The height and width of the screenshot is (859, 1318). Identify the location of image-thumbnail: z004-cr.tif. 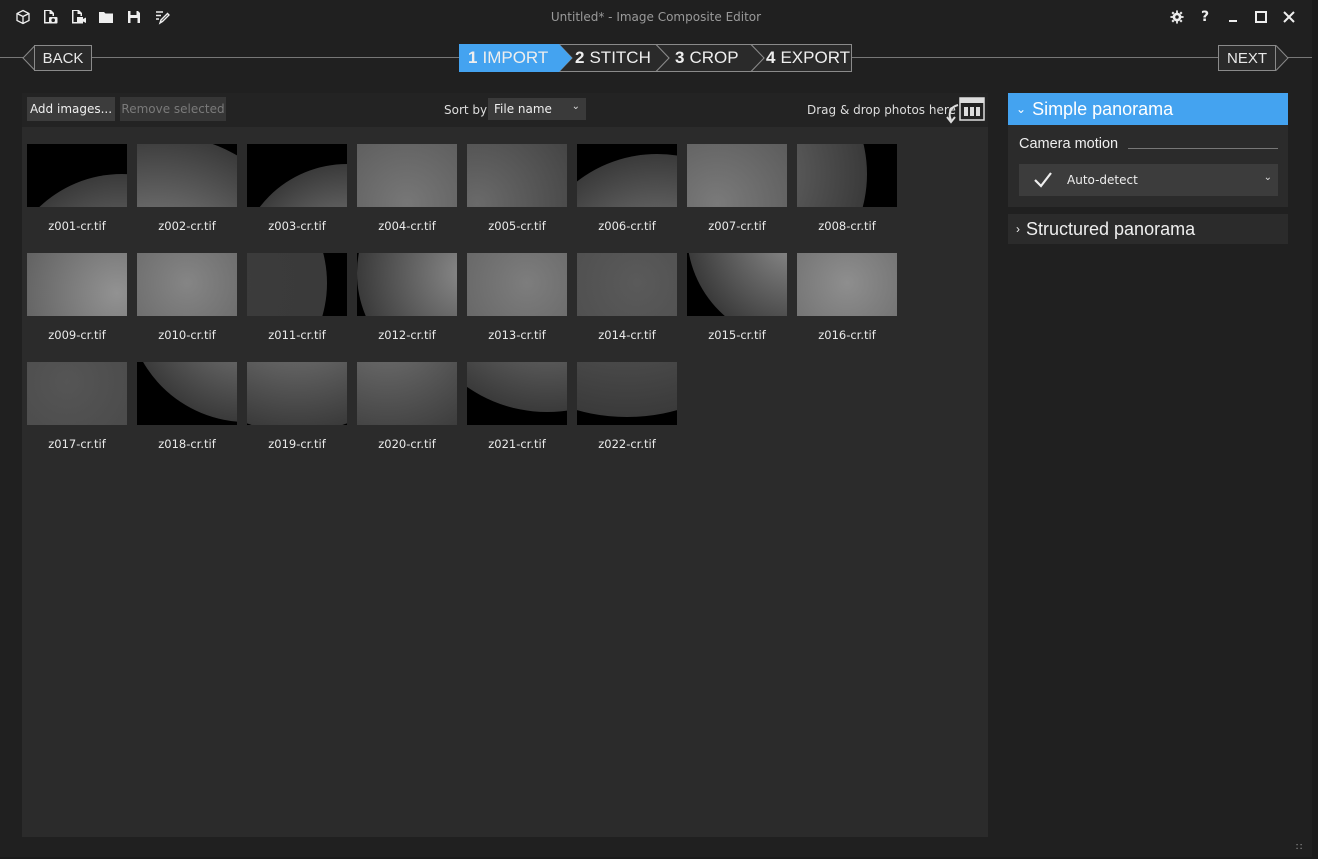
(407, 188).